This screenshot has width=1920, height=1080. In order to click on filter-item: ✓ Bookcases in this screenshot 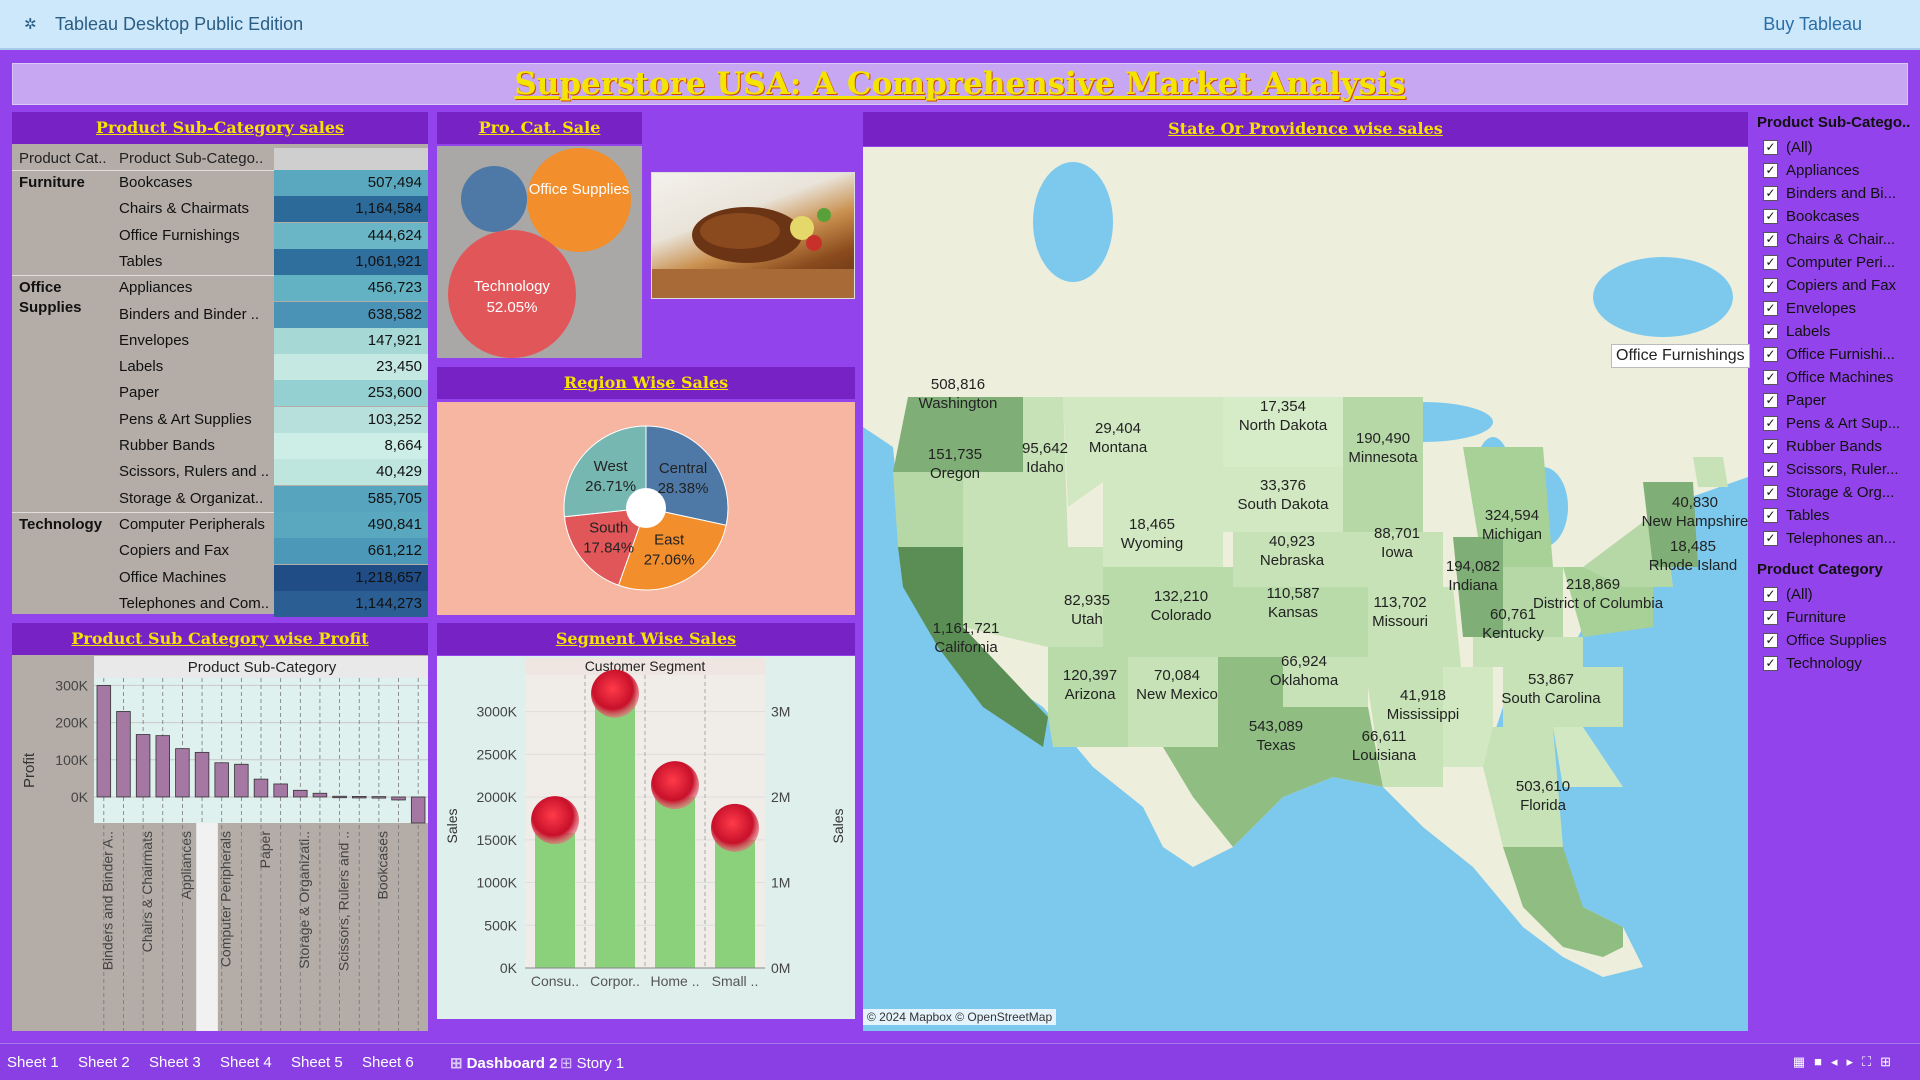, I will do `click(1835, 216)`.